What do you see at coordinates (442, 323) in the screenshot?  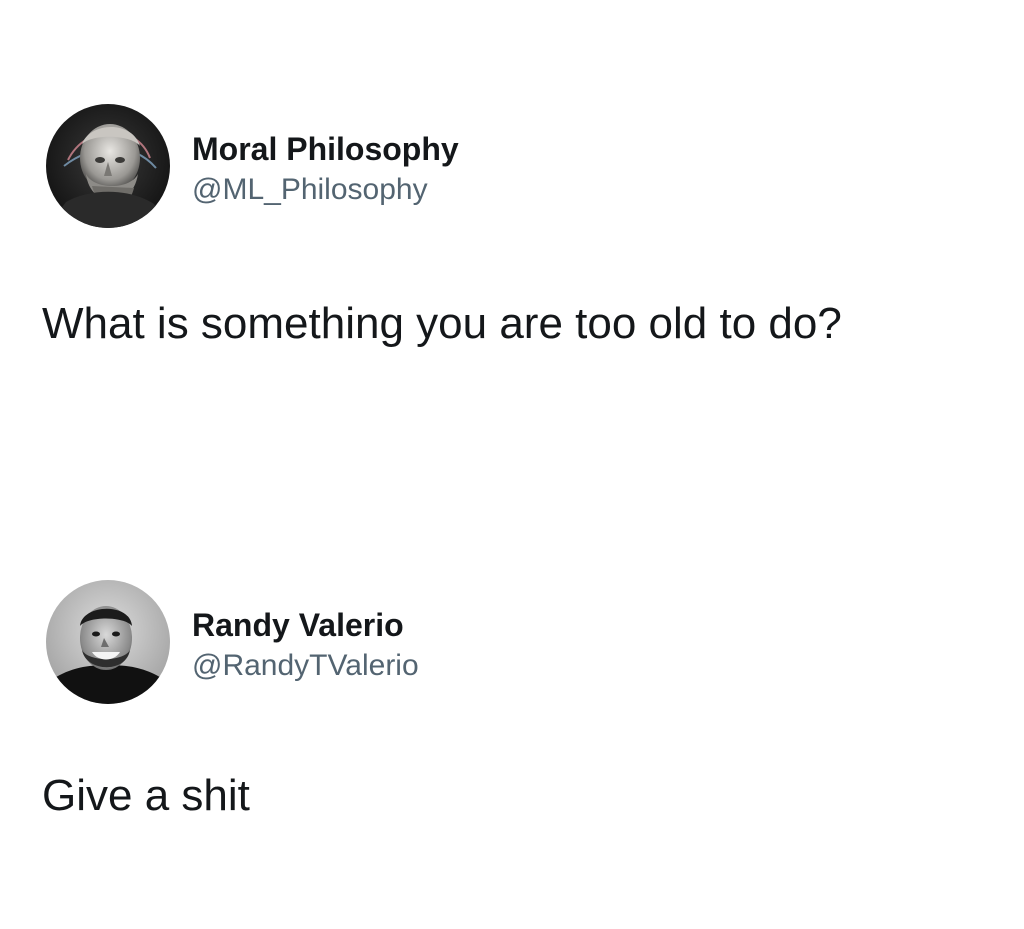 I see `tweet-text: What is something you are too old to do?` at bounding box center [442, 323].